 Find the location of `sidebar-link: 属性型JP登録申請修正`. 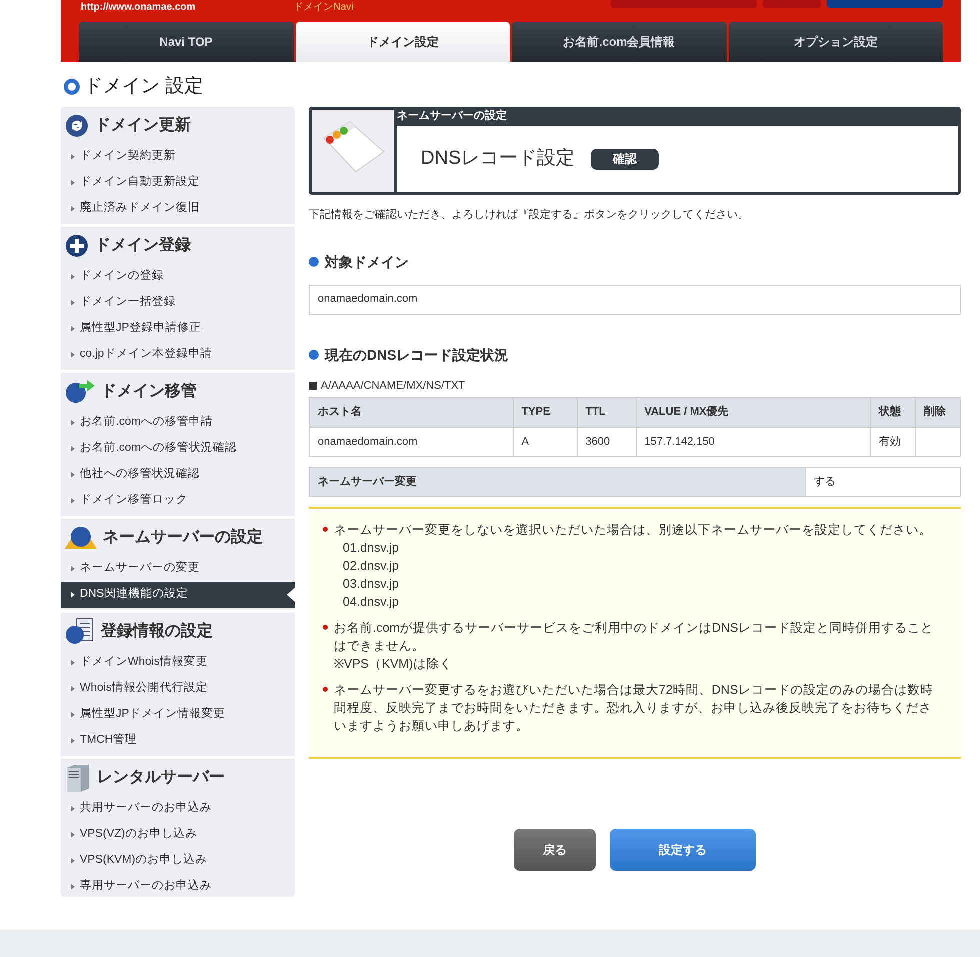

sidebar-link: 属性型JP登録申請修正 is located at coordinates (178, 329).